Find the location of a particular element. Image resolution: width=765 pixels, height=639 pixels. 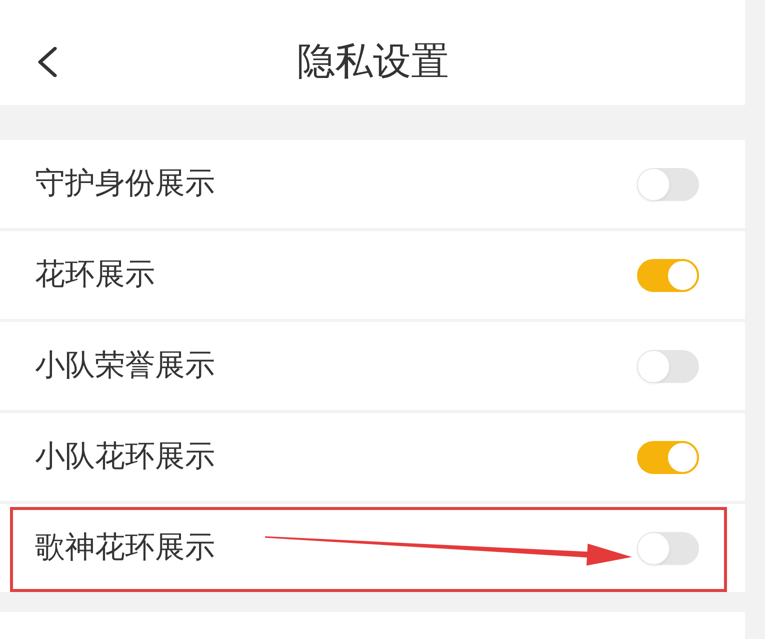

setting-label: 花环展示 is located at coordinates (95, 275).